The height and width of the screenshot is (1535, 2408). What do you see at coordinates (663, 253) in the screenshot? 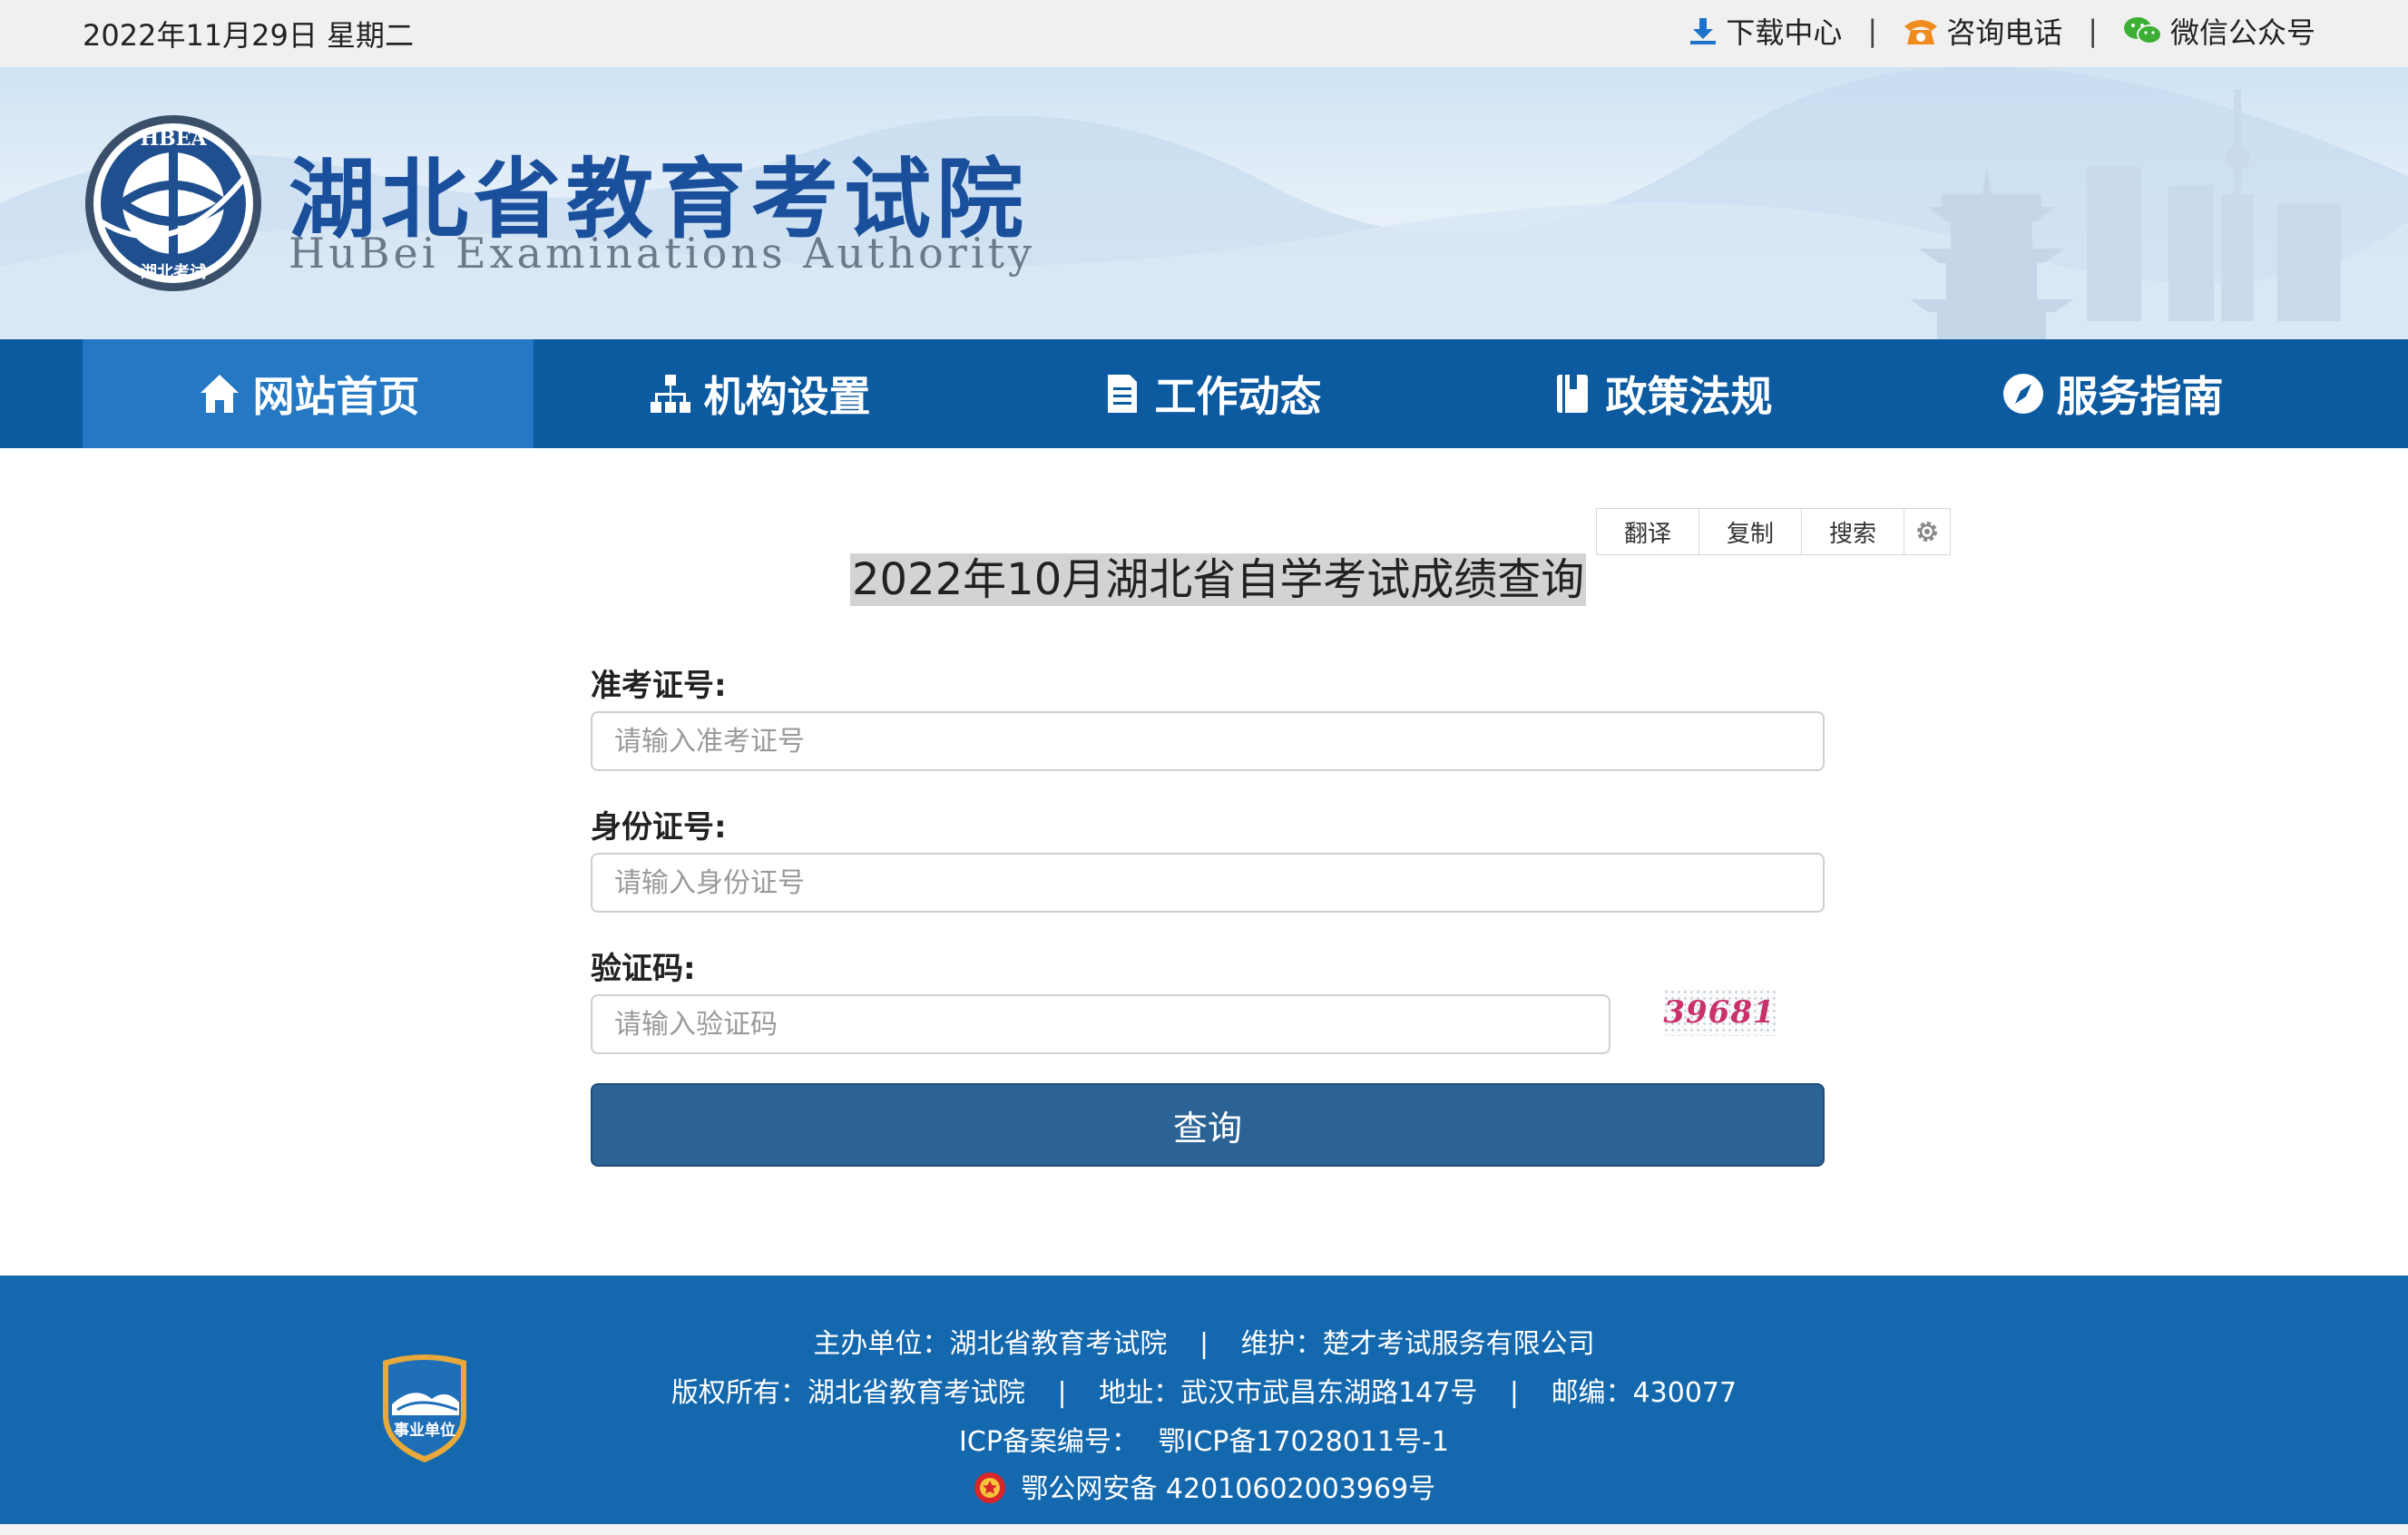
I see `site-title-english: HuBei Examinations Authority` at bounding box center [663, 253].